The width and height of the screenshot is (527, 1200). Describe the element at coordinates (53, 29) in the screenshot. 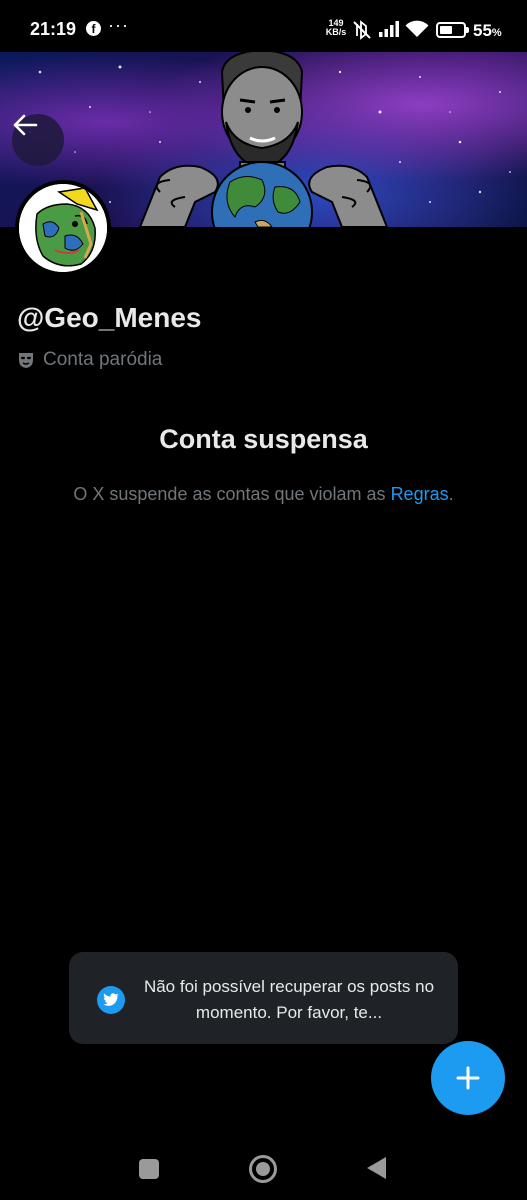

I see `status-time: 21:19` at that location.